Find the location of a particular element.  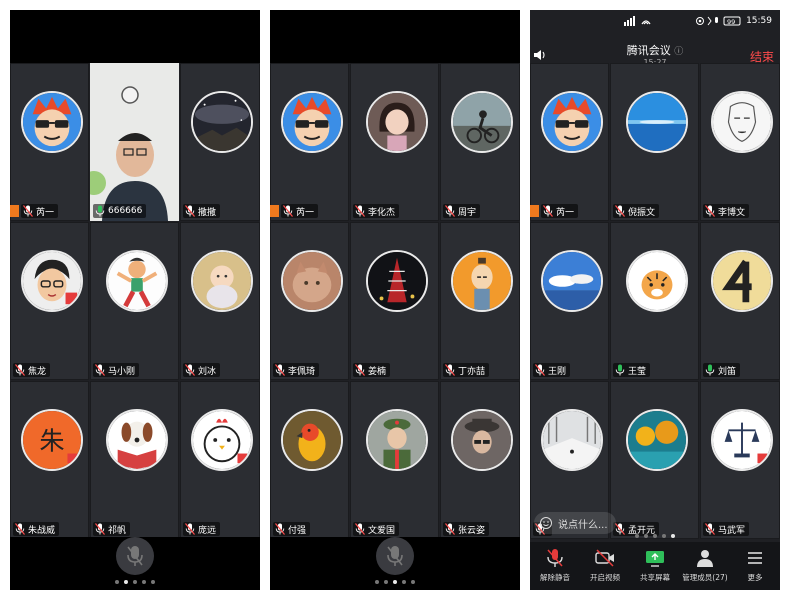

page-indicator is located at coordinates (655, 536).